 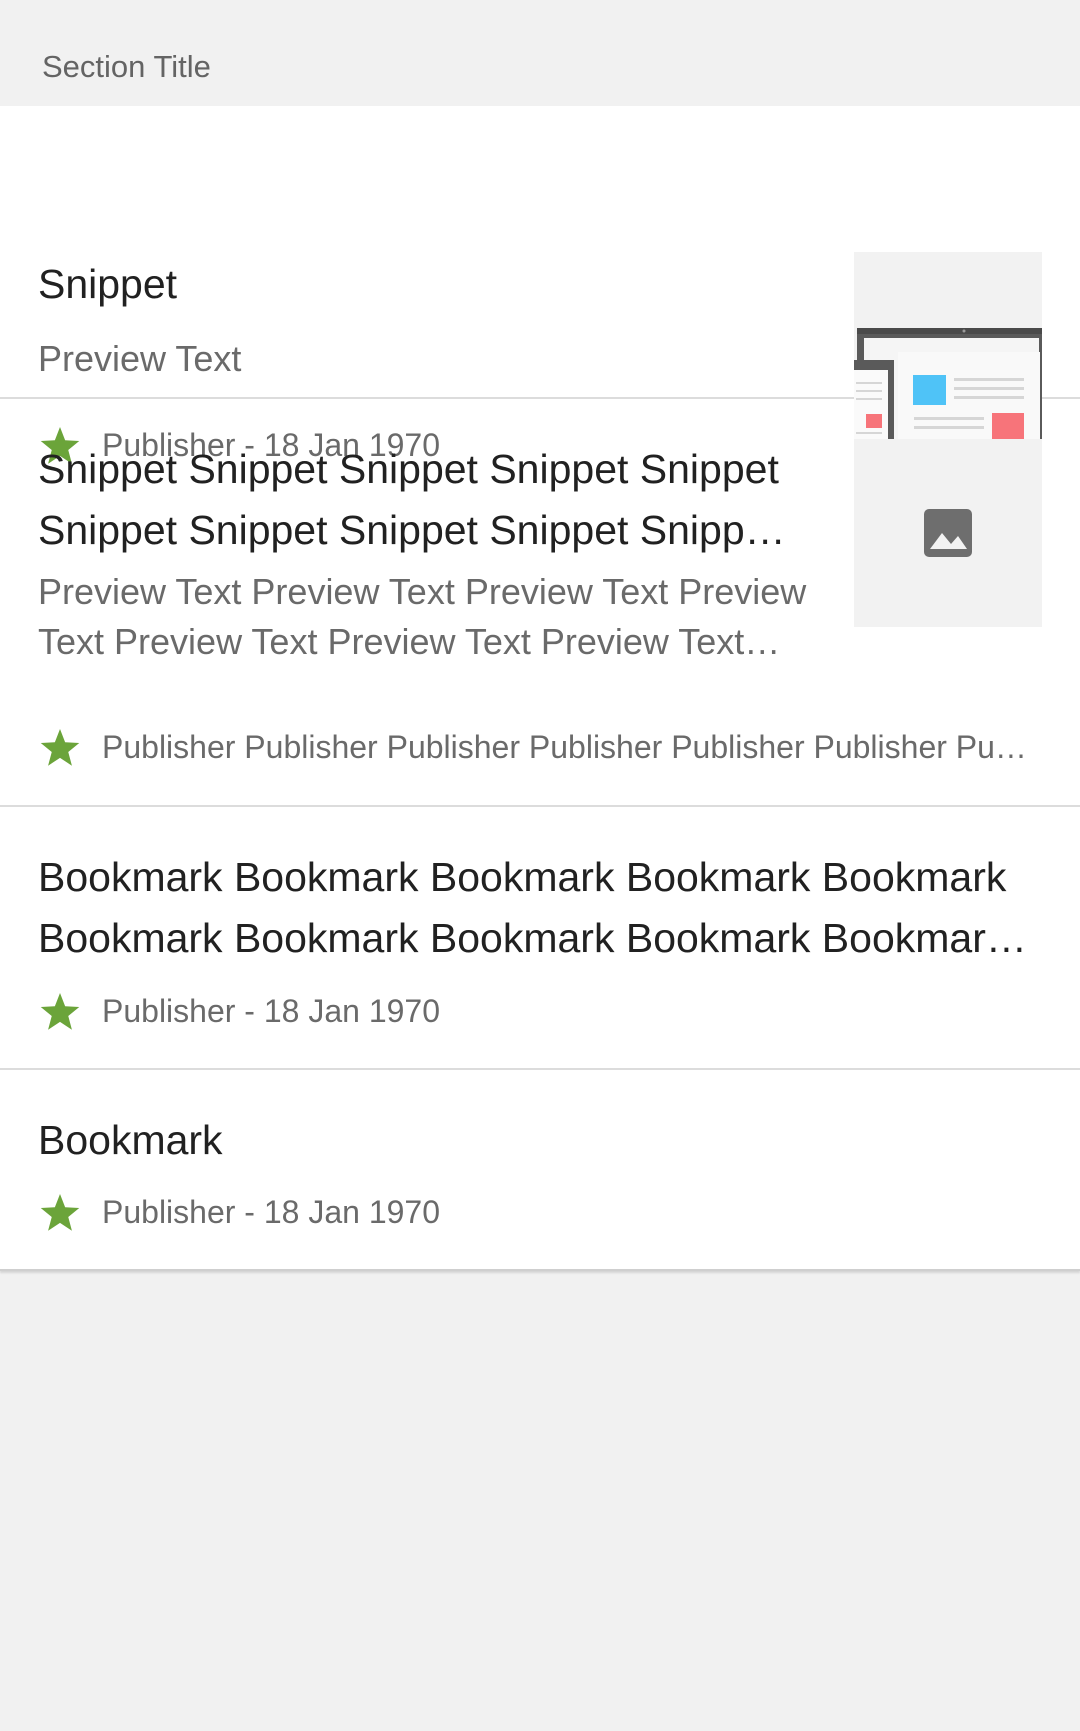 What do you see at coordinates (126, 66) in the screenshot?
I see `section-title: Section Title` at bounding box center [126, 66].